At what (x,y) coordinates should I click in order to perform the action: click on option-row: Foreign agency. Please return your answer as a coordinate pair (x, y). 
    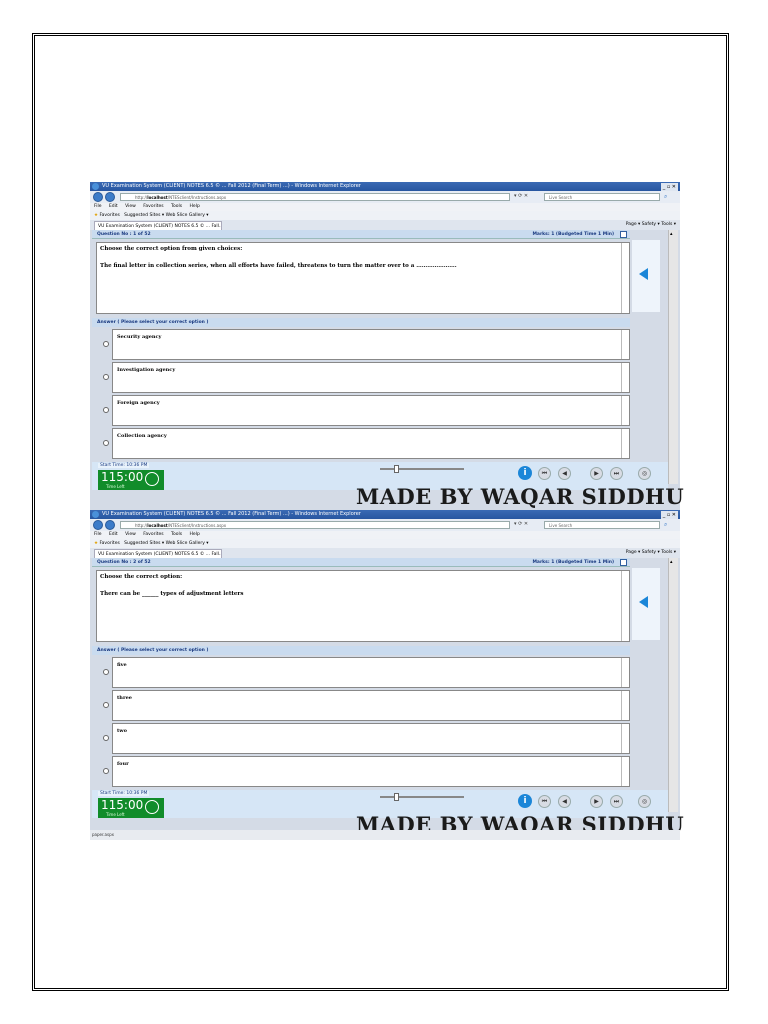
    Looking at the image, I should click on (364, 410).